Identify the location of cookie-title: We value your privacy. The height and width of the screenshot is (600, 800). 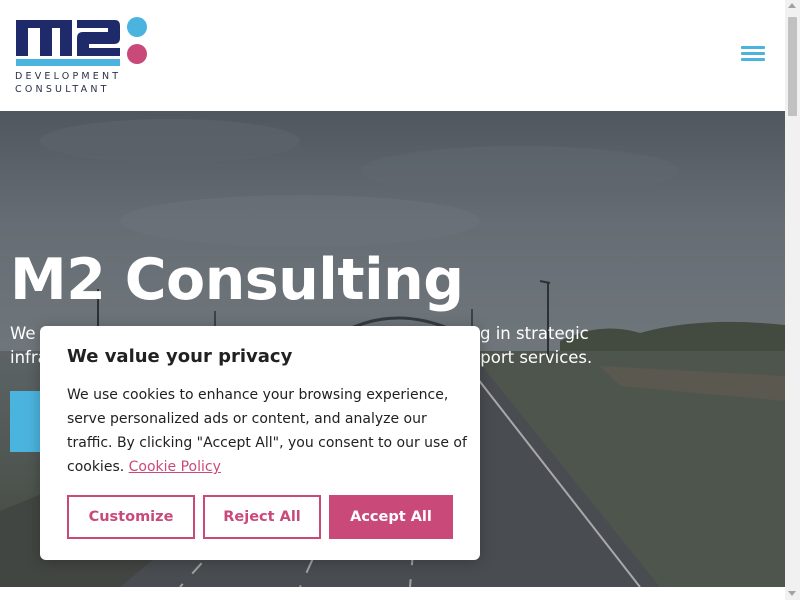
(180, 356).